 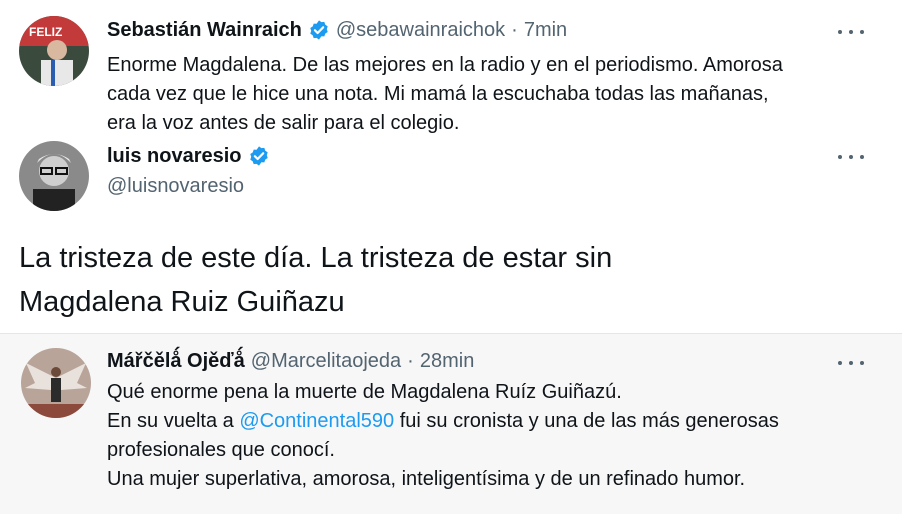 I want to click on timestamp: 7min, so click(x=545, y=30).